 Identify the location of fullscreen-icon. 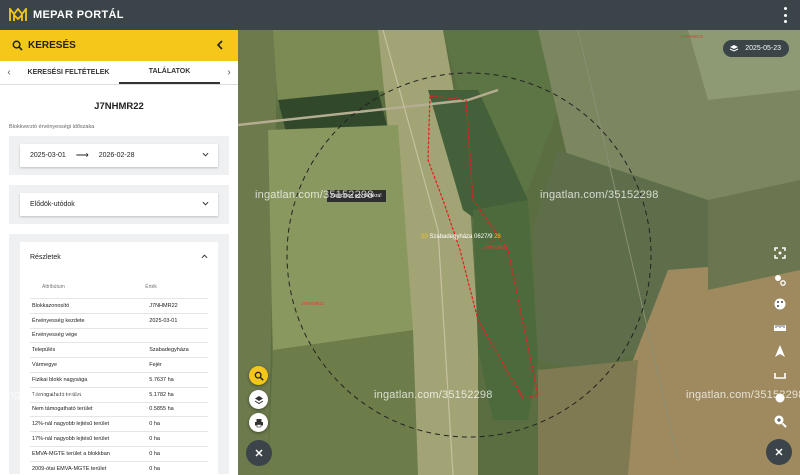
(780, 253).